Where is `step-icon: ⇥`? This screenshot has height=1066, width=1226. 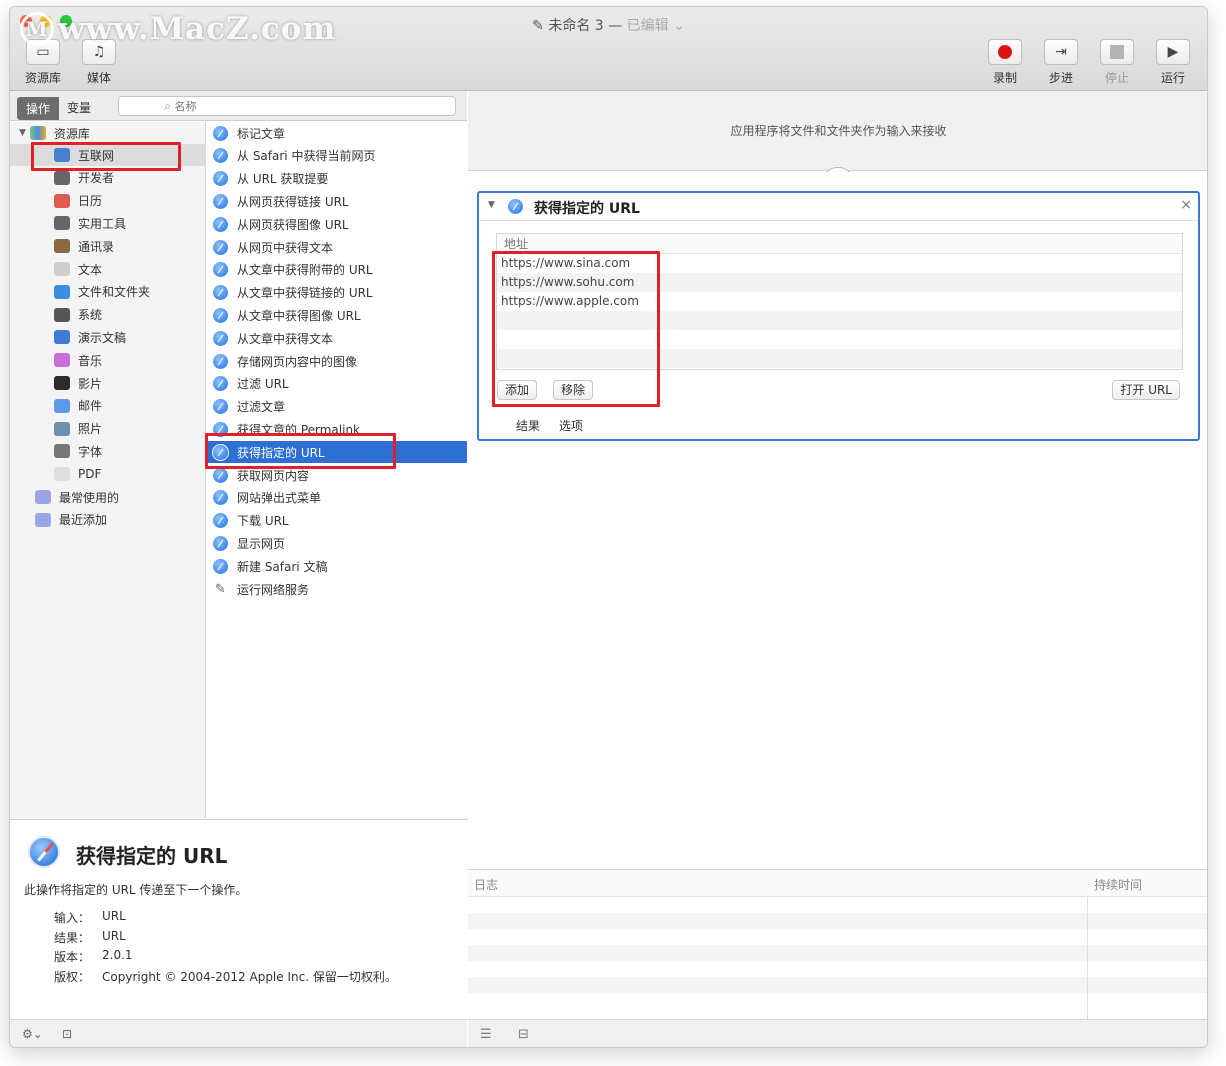
step-icon: ⇥ is located at coordinates (1061, 52).